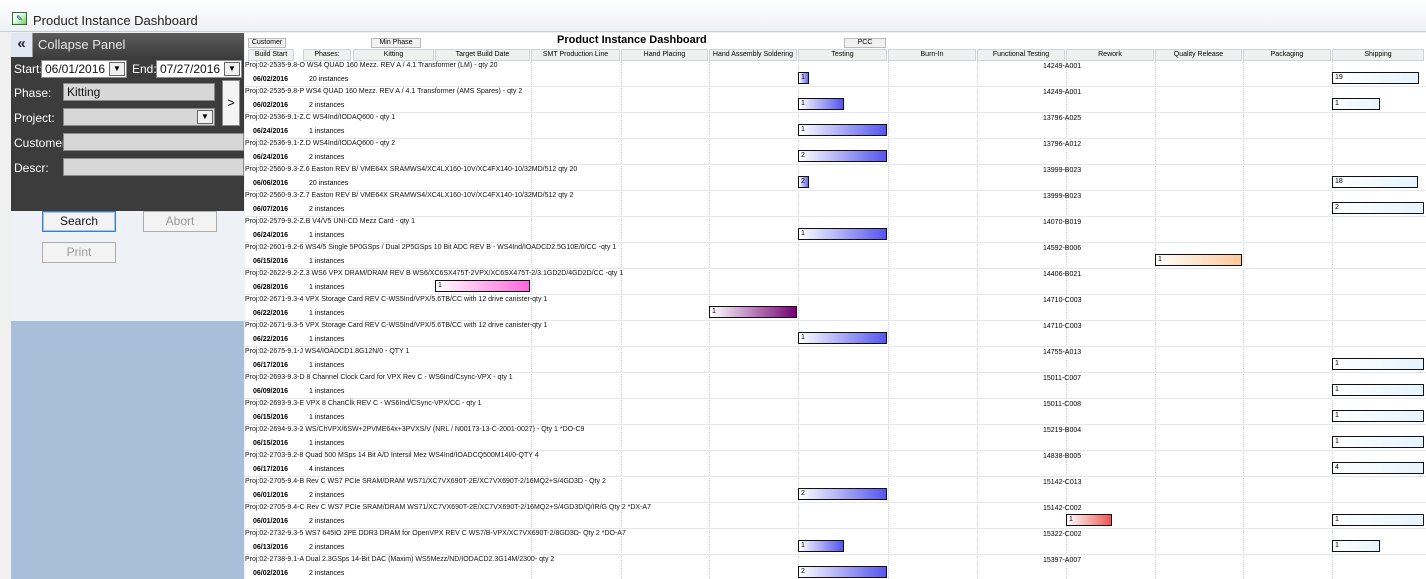  Describe the element at coordinates (153, 142) in the screenshot. I see `customer-field` at that location.